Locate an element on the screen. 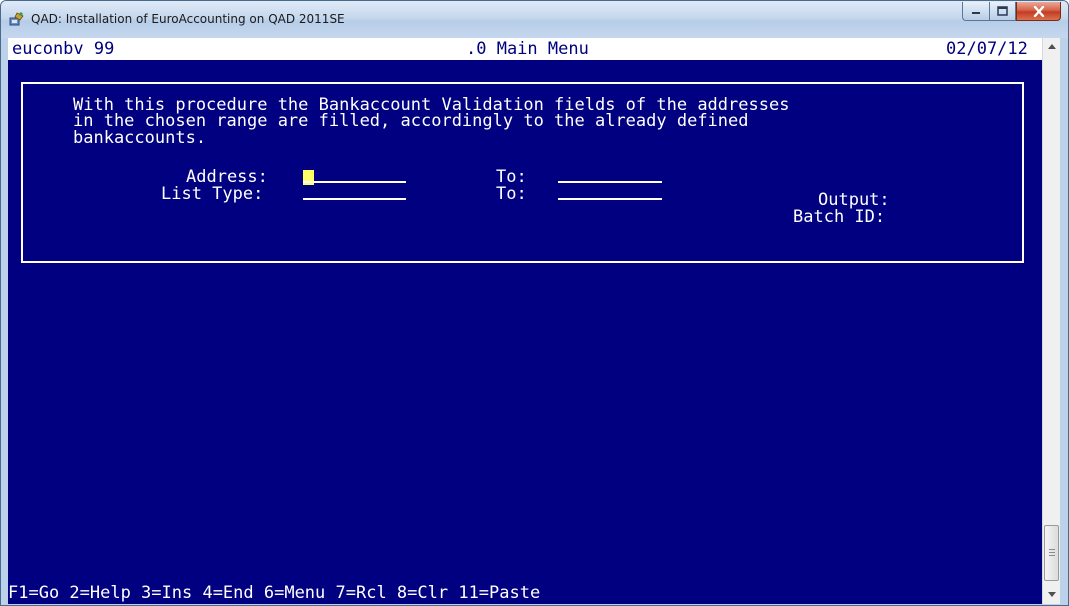  vertical-scrollbar is located at coordinates (1051, 321).